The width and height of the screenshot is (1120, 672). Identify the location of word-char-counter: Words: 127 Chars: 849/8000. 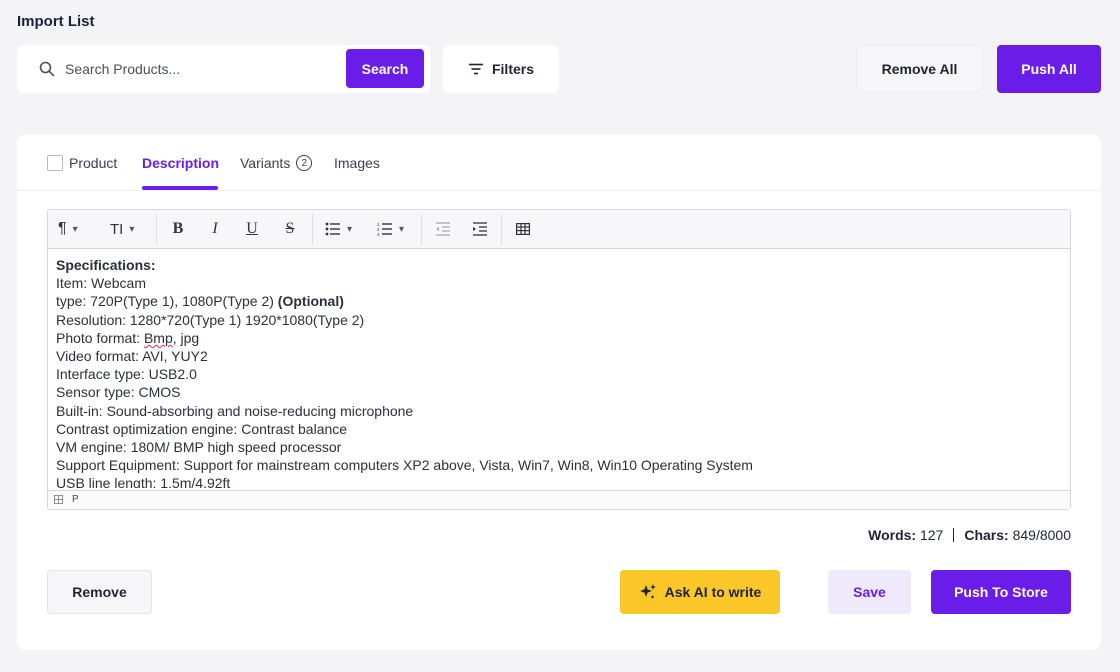
(969, 535).